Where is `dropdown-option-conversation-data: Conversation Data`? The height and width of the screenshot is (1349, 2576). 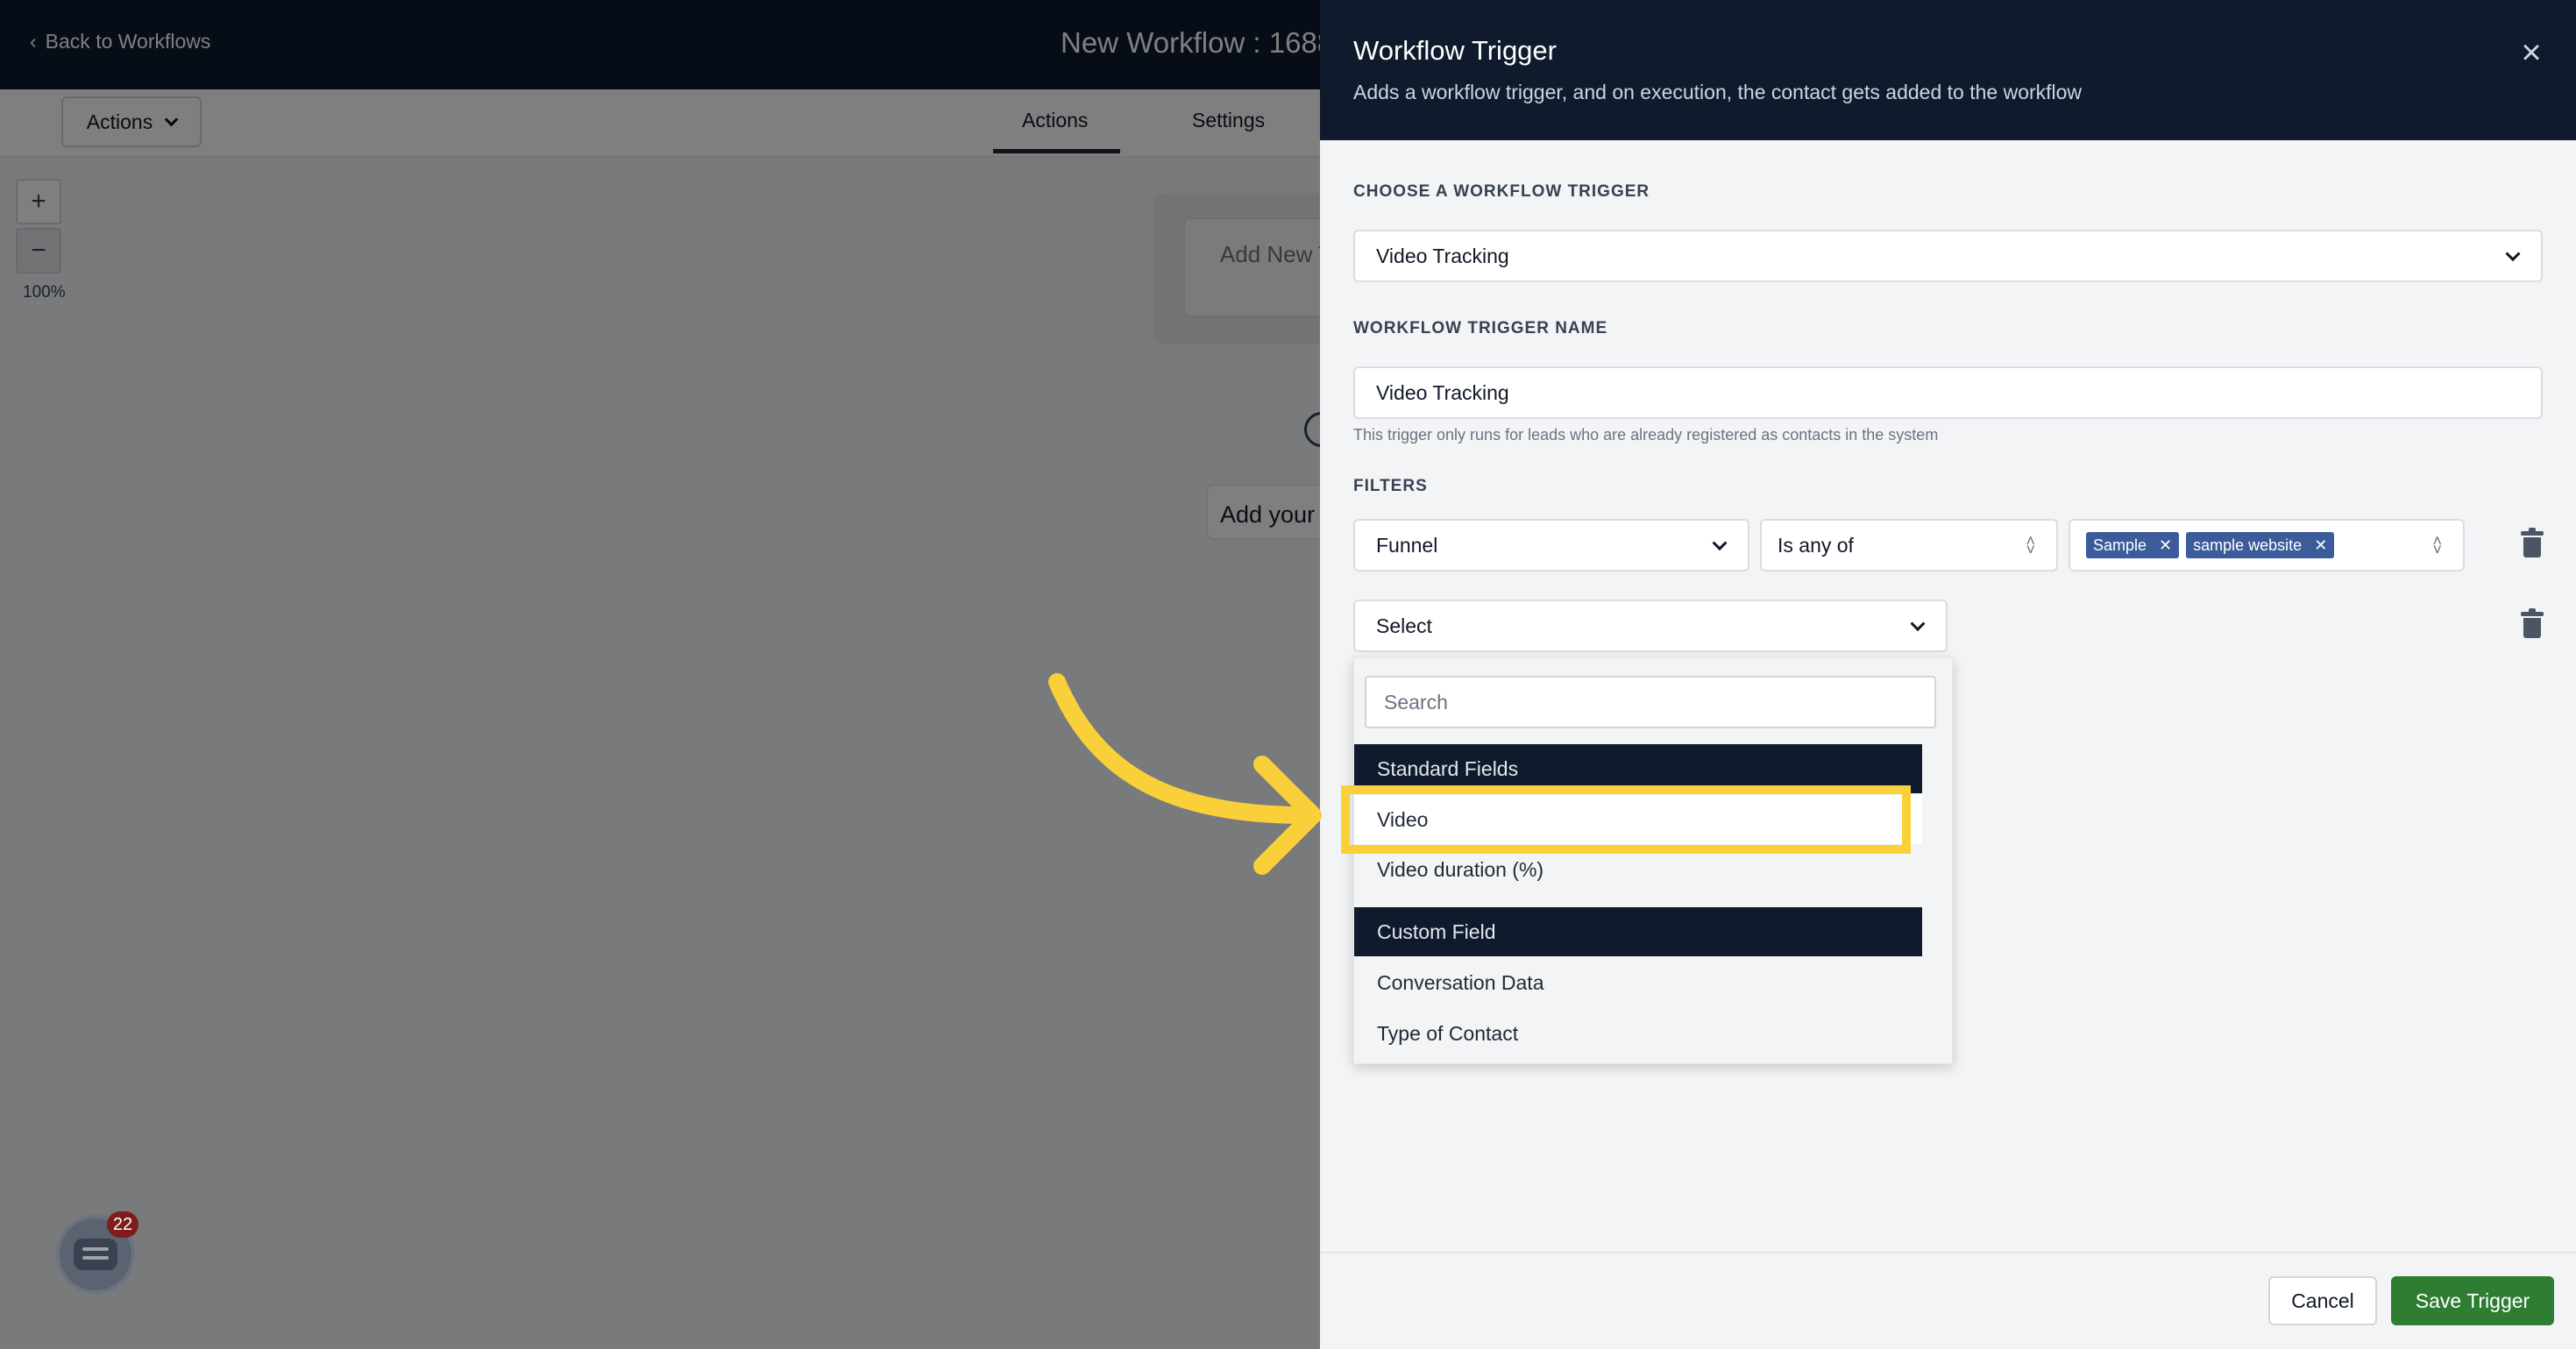
dropdown-option-conversation-data: Conversation Data is located at coordinates (1638, 983).